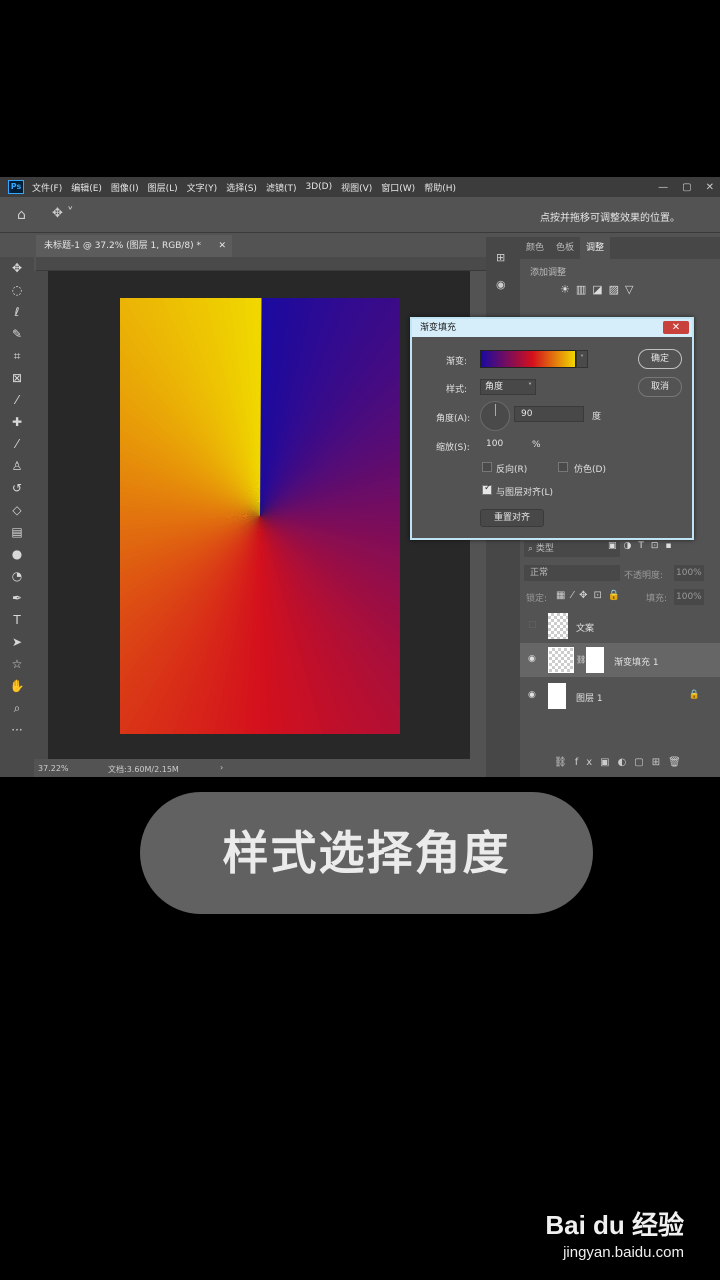 The width and height of the screenshot is (720, 1280). I want to click on layer-row: ◉ 图层 1 🔒, so click(620, 696).